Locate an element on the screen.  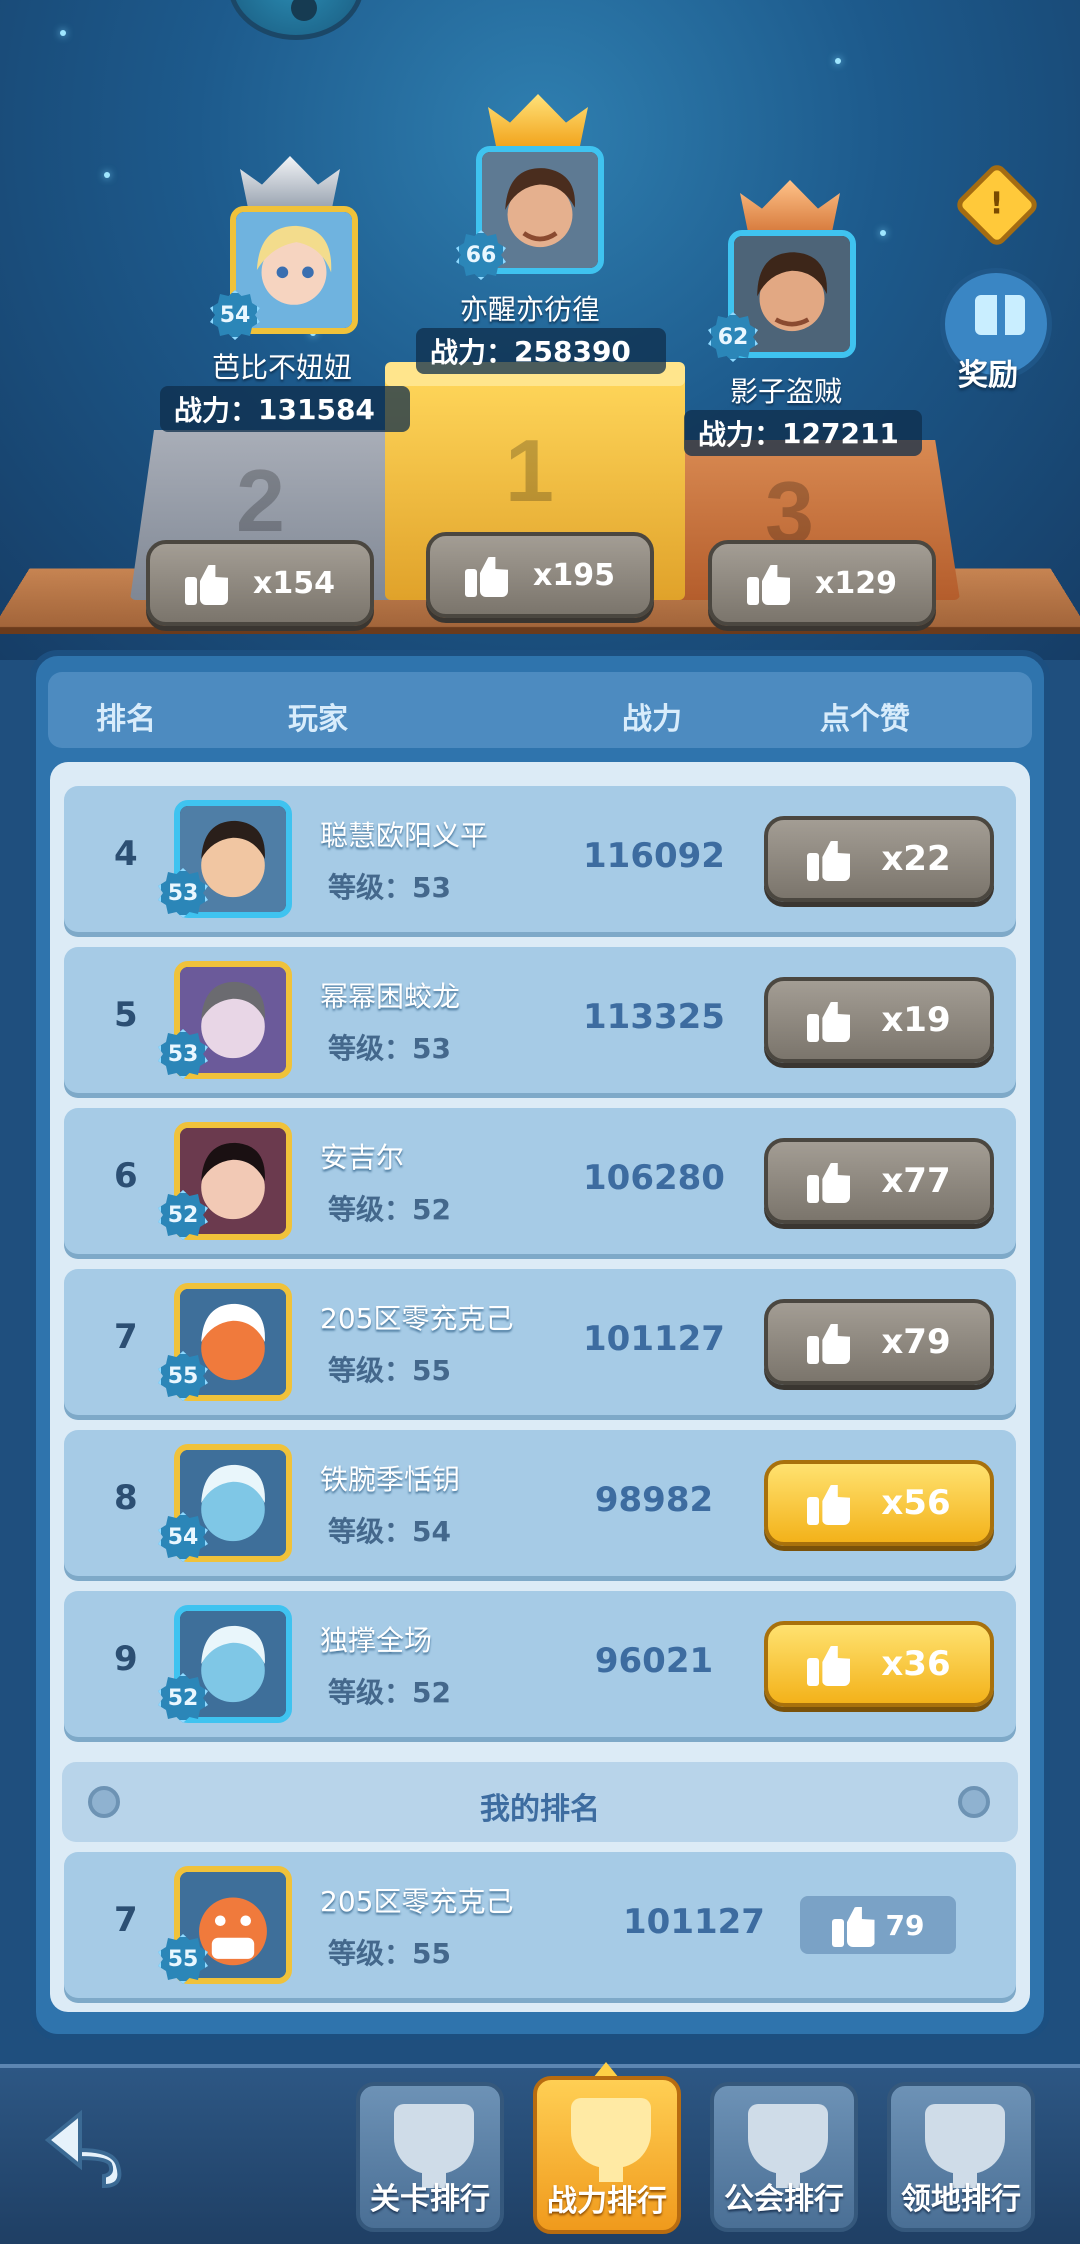
header-like: 点个赞 is located at coordinates (865, 719).